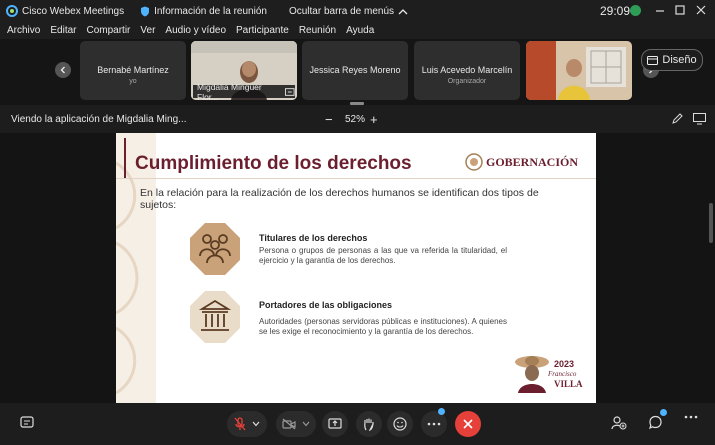  Describe the element at coordinates (273, 163) in the screenshot. I see `slide-title: Cumplimiento de los derechos` at that location.